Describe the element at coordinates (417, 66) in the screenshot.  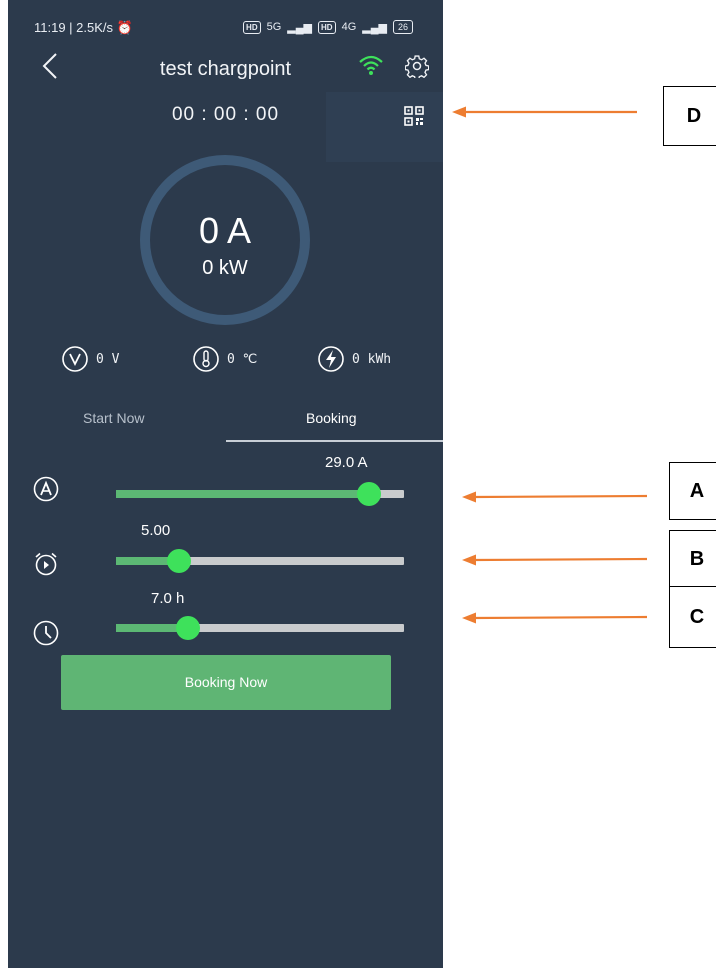
I see `gear-icon` at that location.